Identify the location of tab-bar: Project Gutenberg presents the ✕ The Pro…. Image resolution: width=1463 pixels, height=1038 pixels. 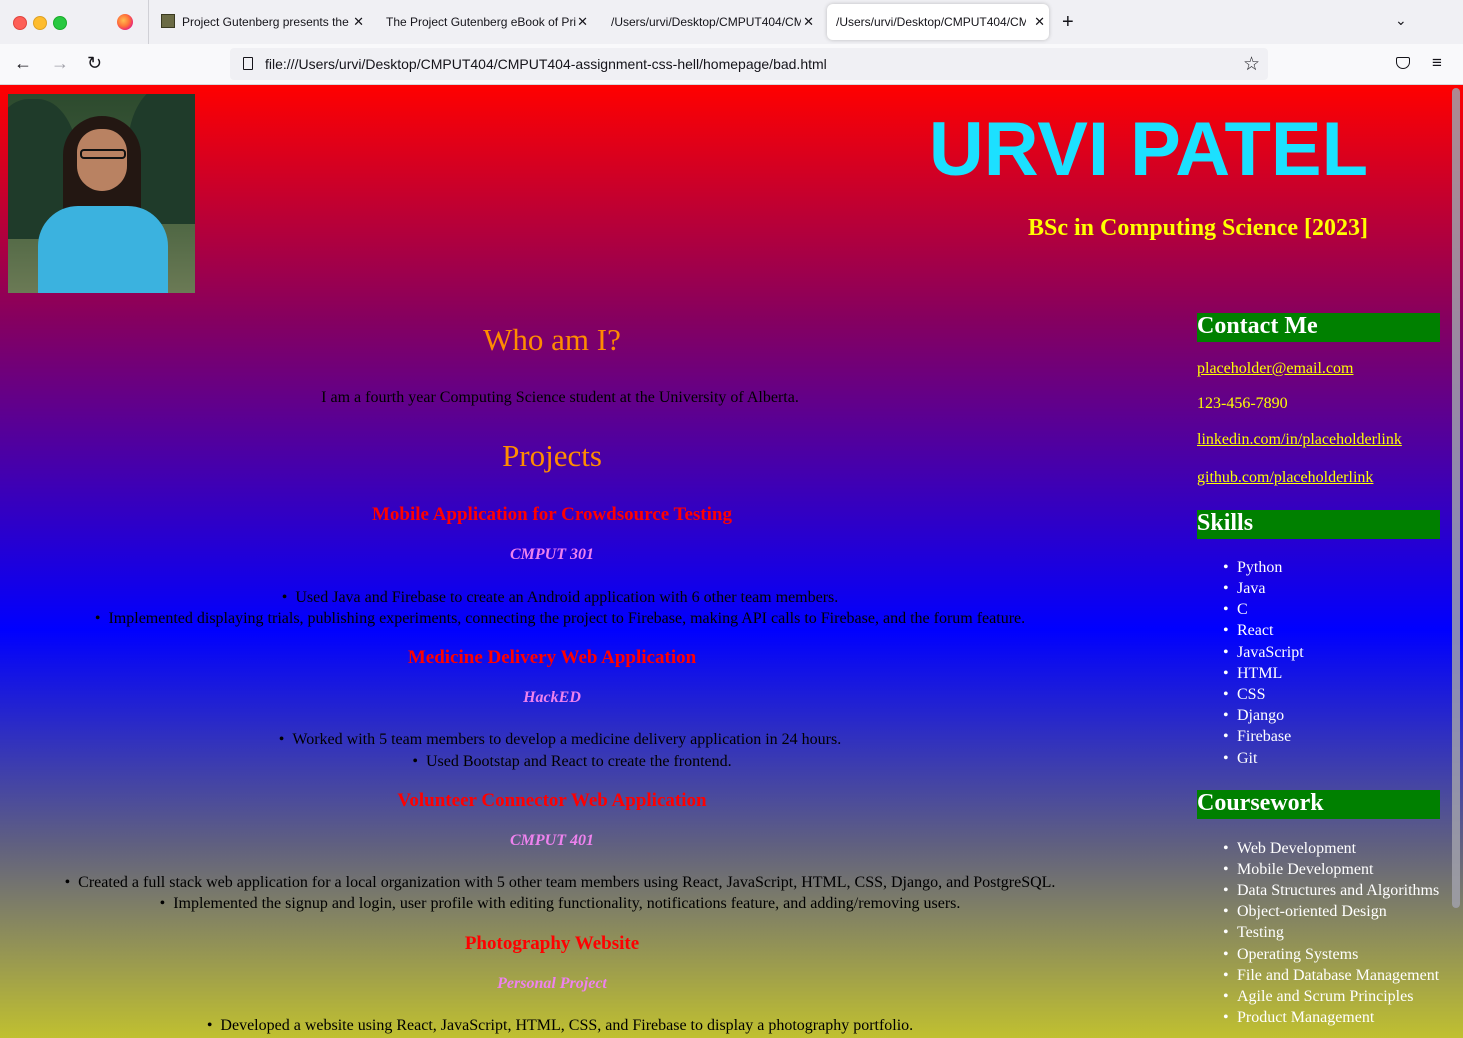
(731, 22).